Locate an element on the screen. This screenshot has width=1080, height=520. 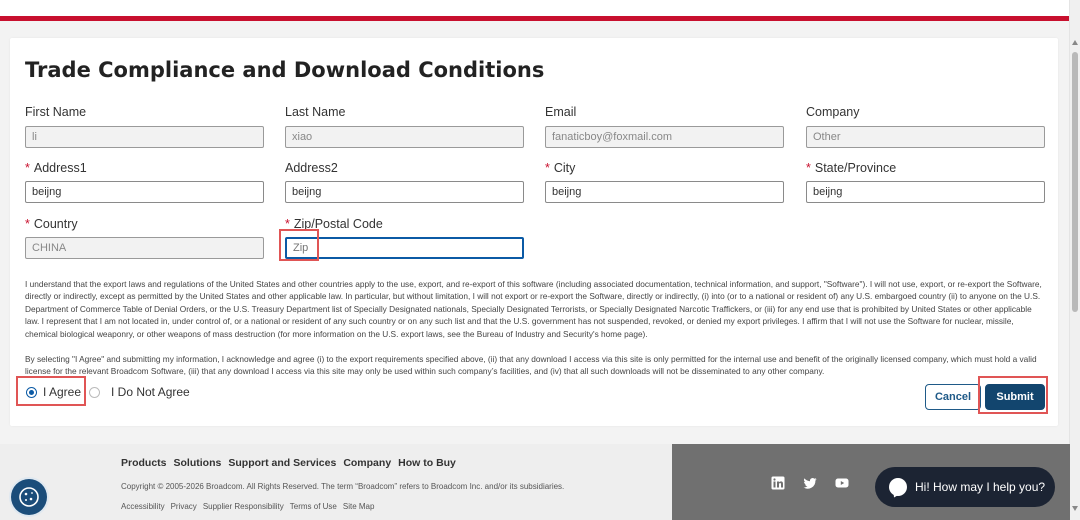
cookie-settings-button is located at coordinates (29, 497).